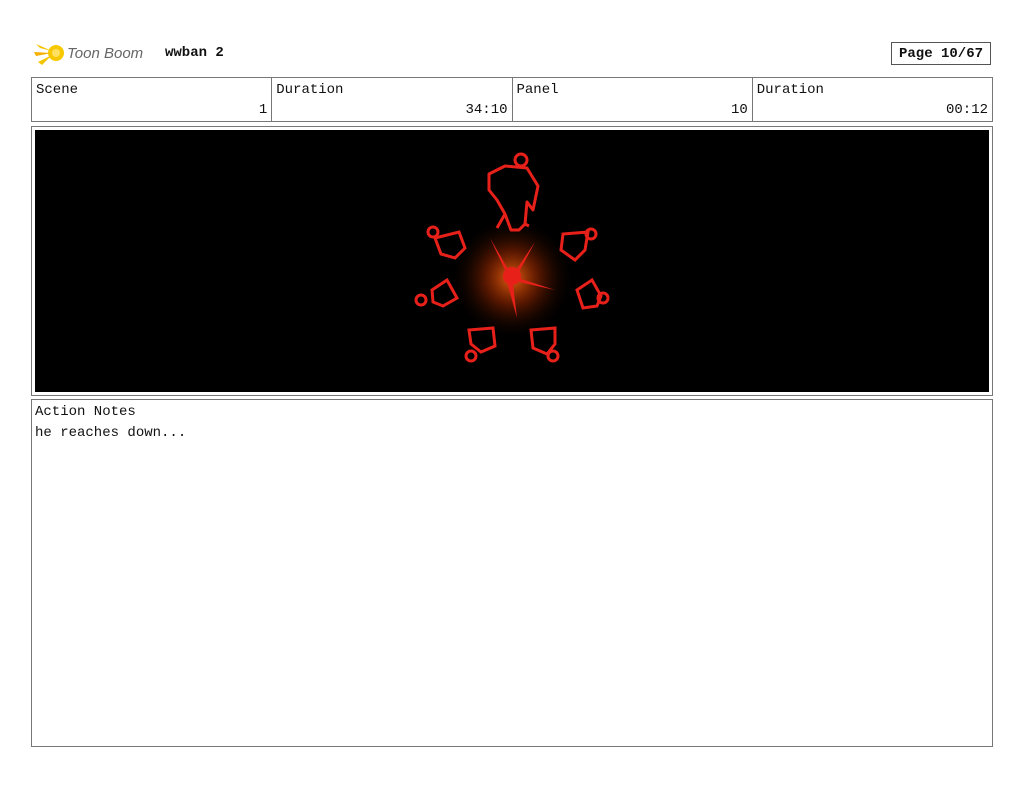 Image resolution: width=1024 pixels, height=793 pixels. I want to click on panel-duration-label: Duration, so click(790, 90).